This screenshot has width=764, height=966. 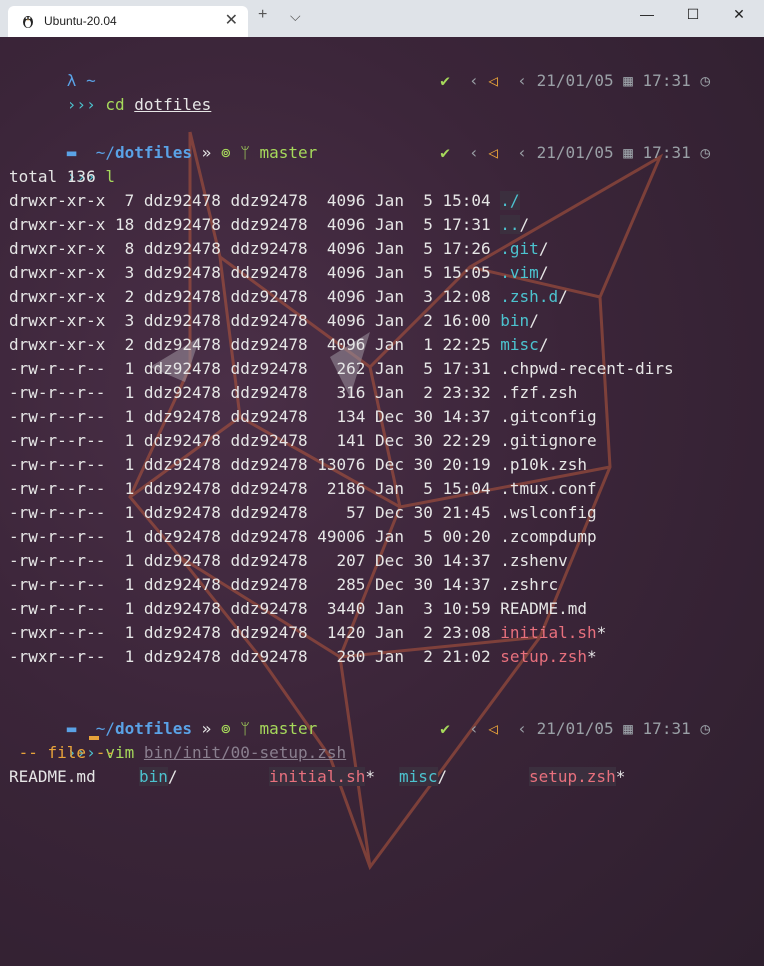 What do you see at coordinates (548, 536) in the screenshot?
I see `listing-filename: .zcompdump` at bounding box center [548, 536].